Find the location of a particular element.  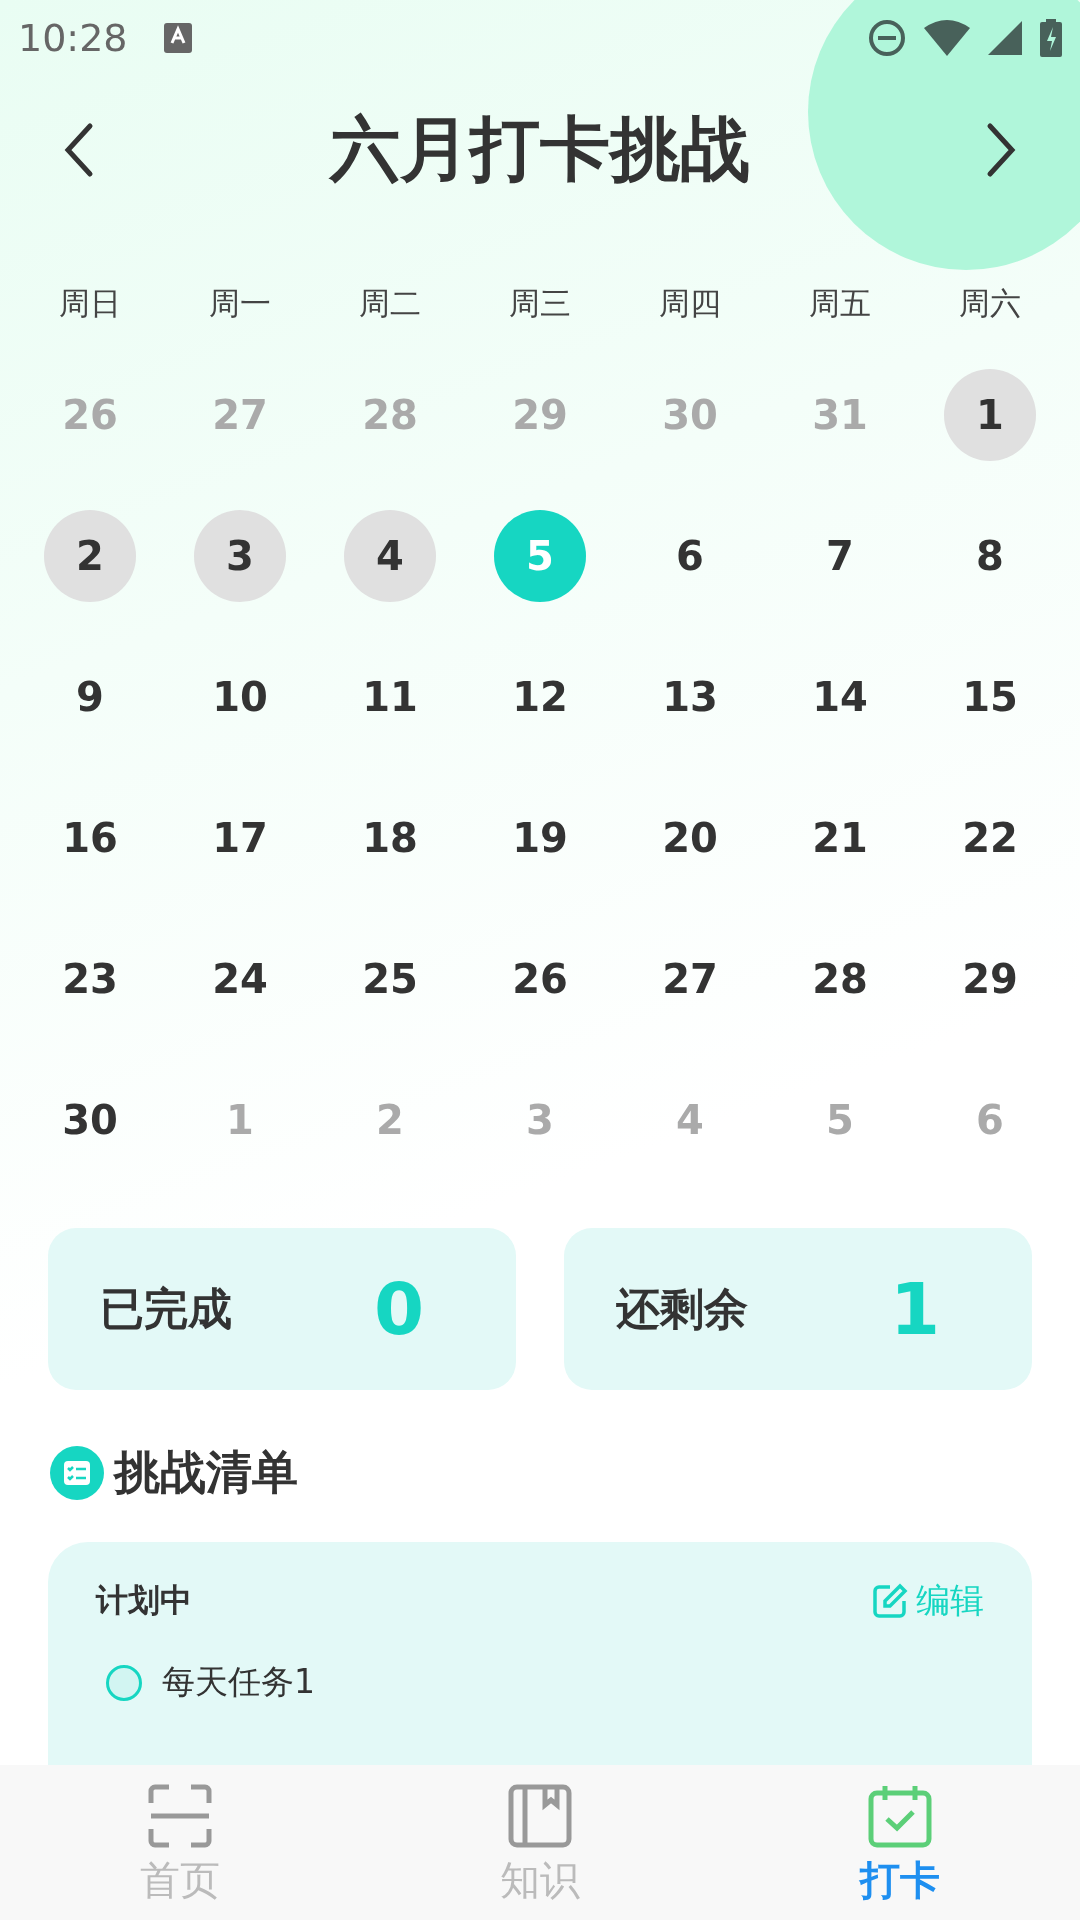

stat-value: 0 is located at coordinates (398, 1309).